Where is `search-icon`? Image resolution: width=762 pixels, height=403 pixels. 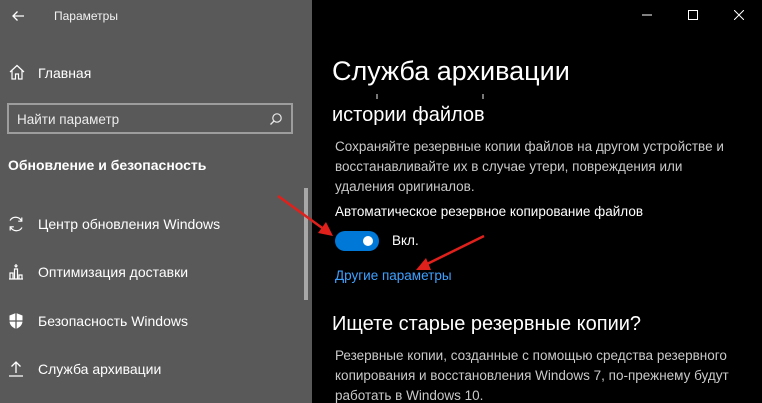
search-icon is located at coordinates (276, 119).